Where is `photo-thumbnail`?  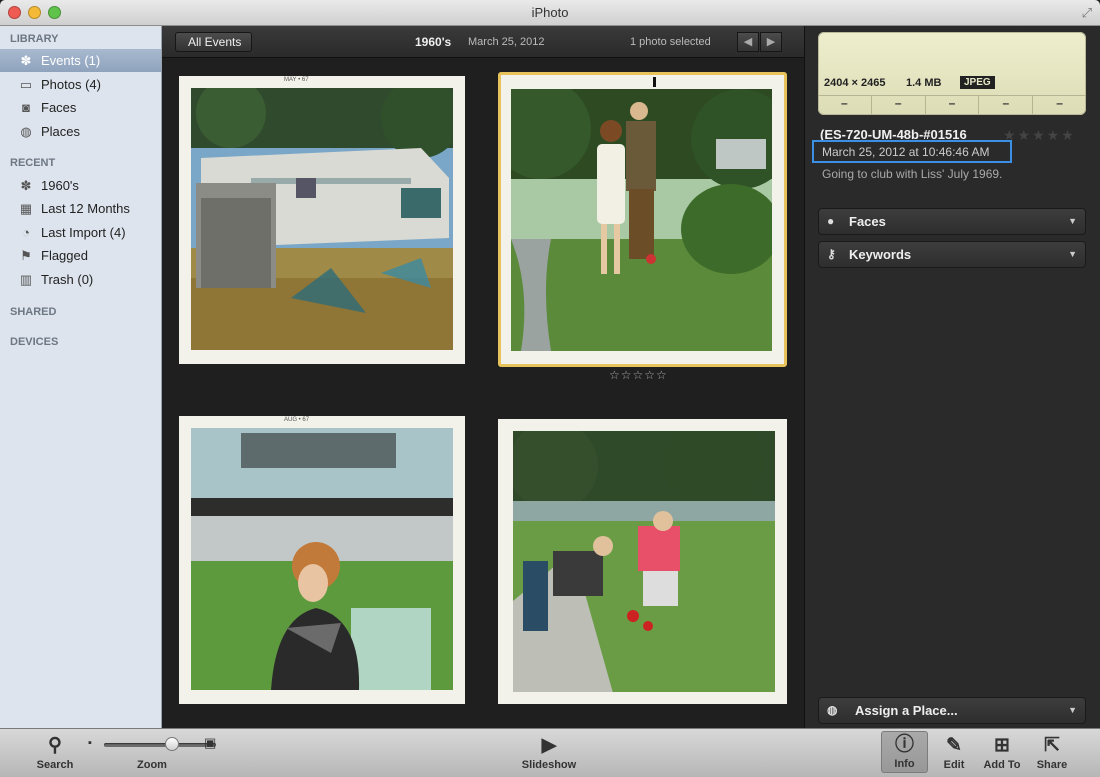
photo-thumbnail is located at coordinates (642, 561).